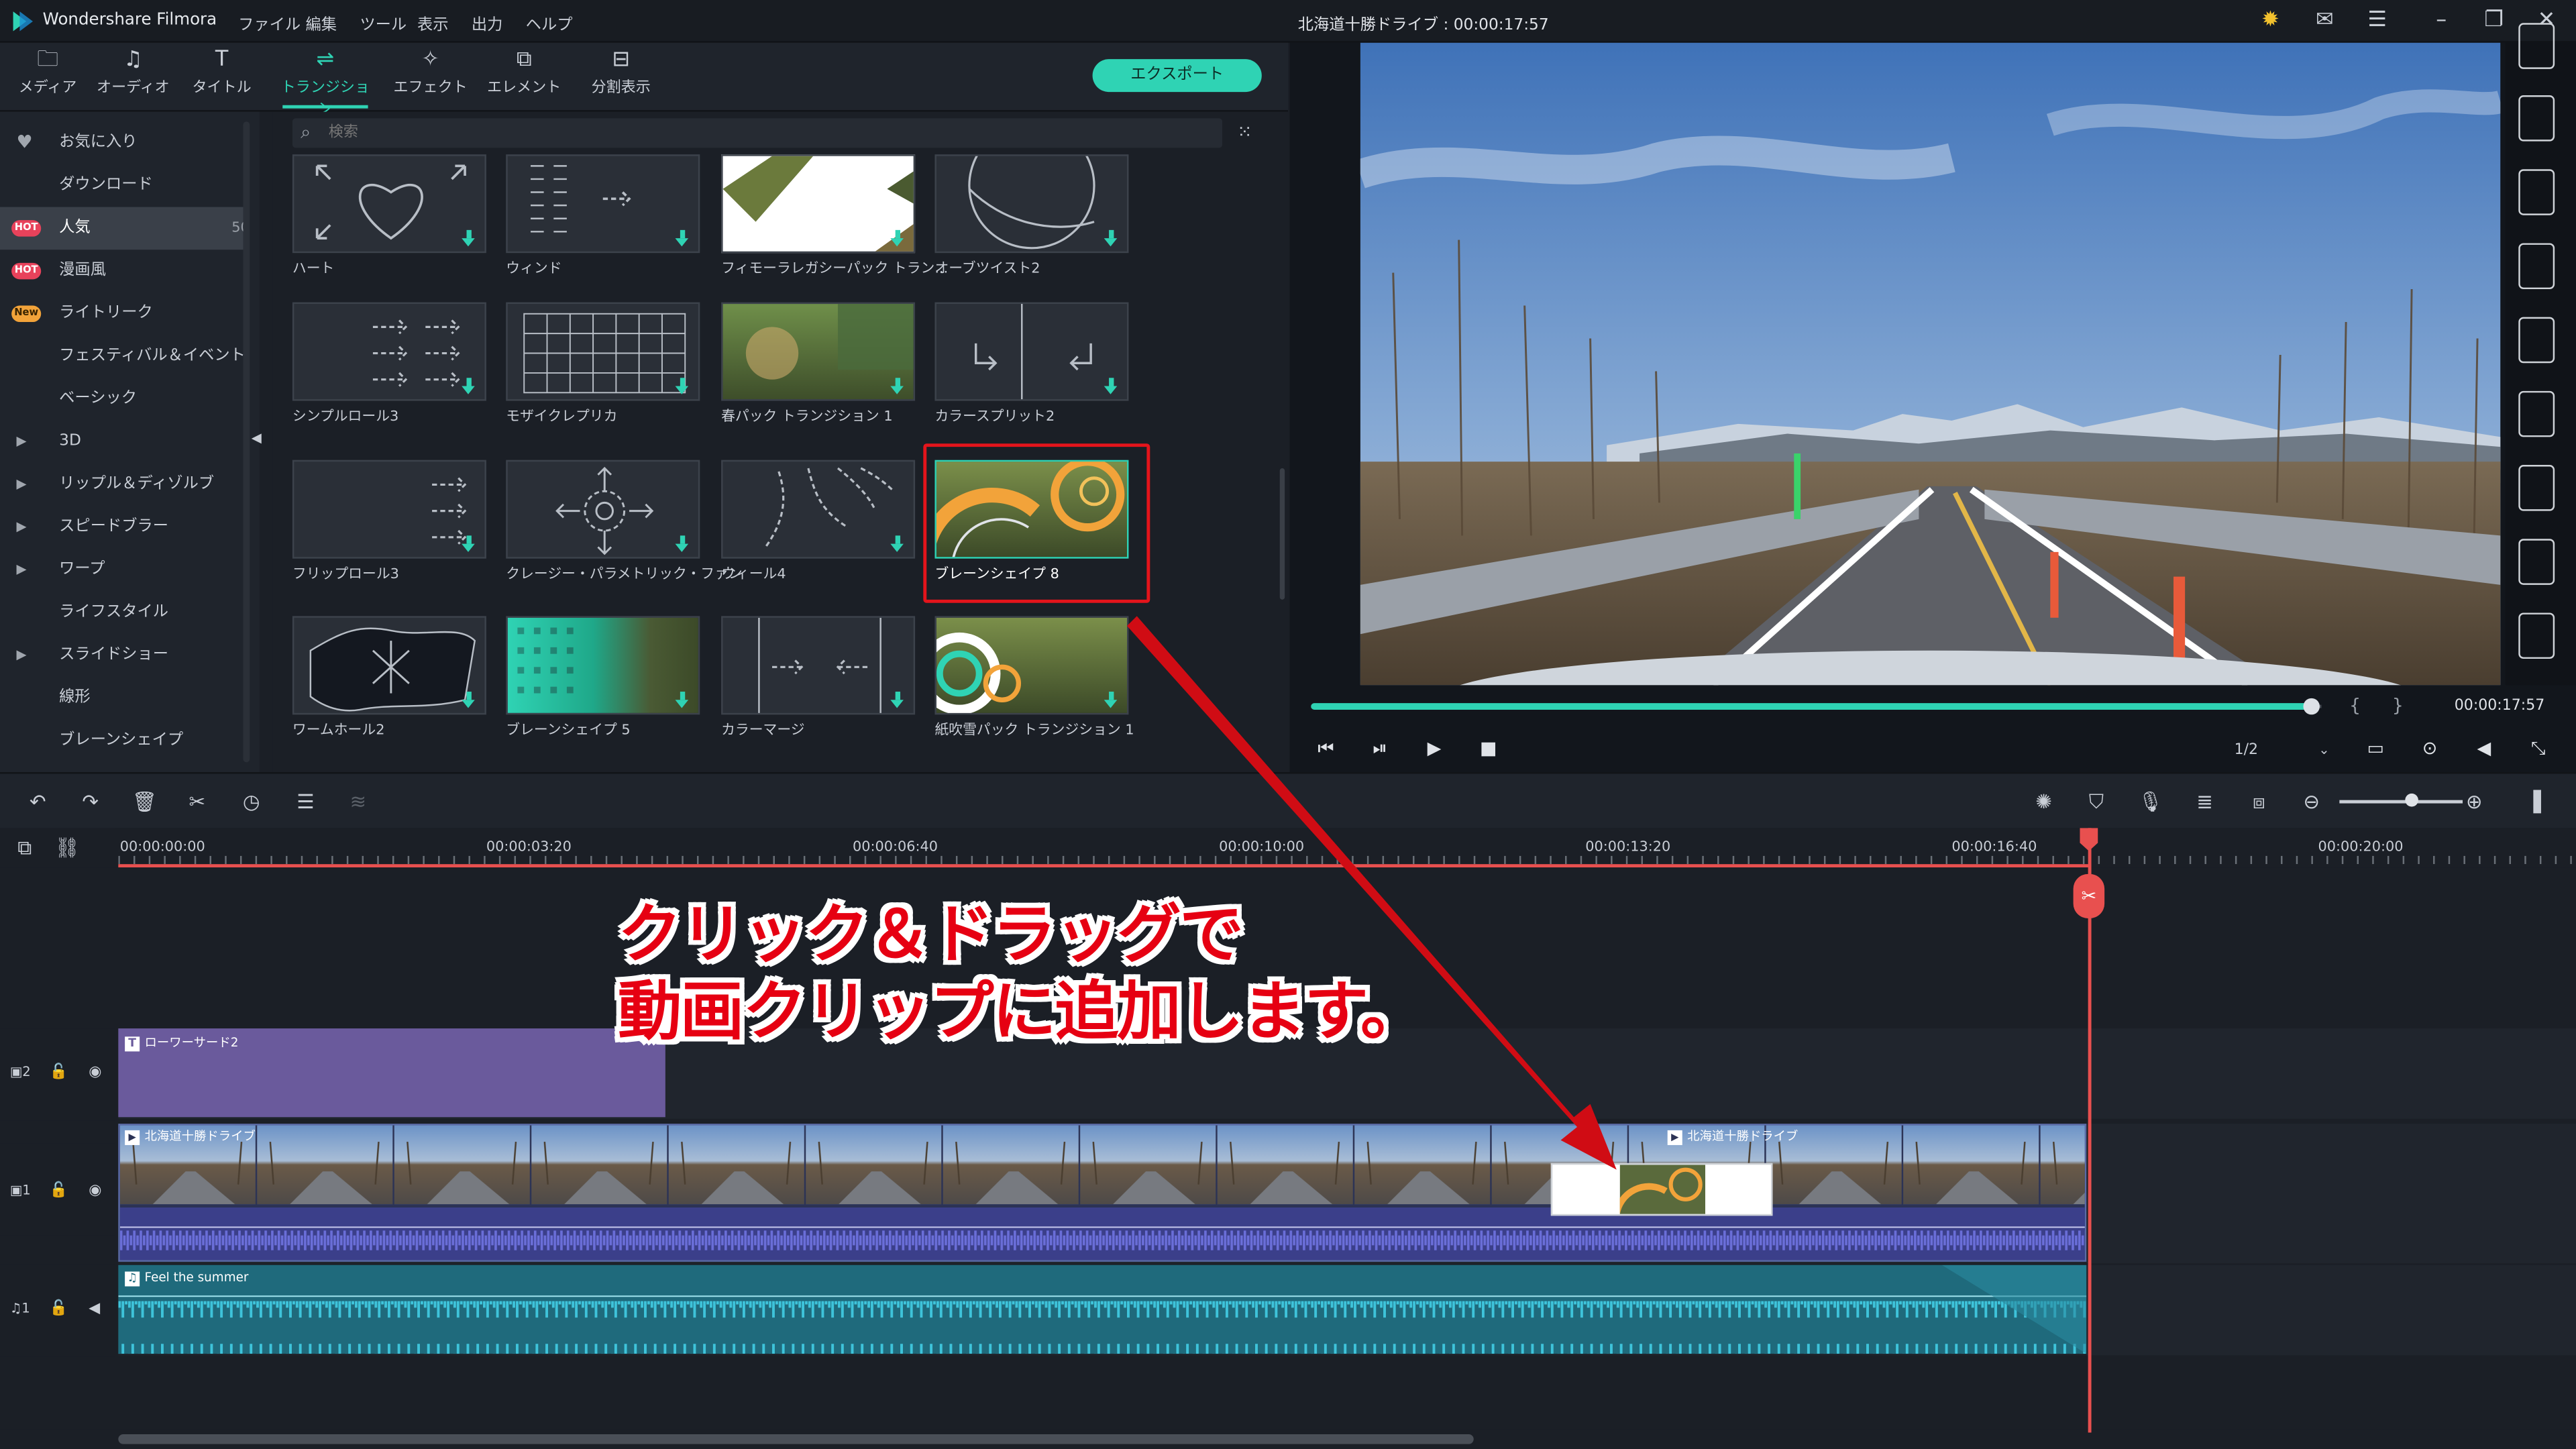 This screenshot has height=1449, width=2576. I want to click on pause-bars-icon: ▐, so click(2533, 802).